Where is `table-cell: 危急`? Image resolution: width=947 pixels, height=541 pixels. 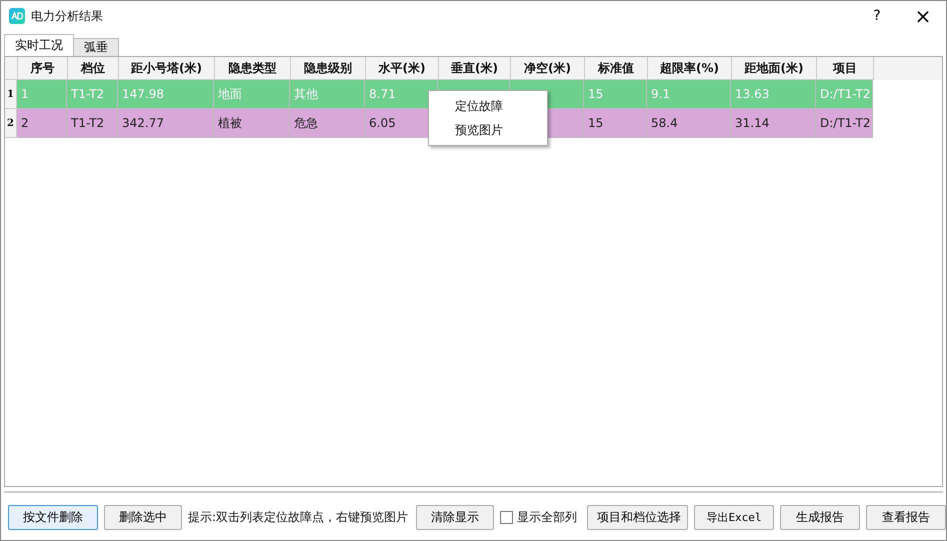
table-cell: 危急 is located at coordinates (306, 123).